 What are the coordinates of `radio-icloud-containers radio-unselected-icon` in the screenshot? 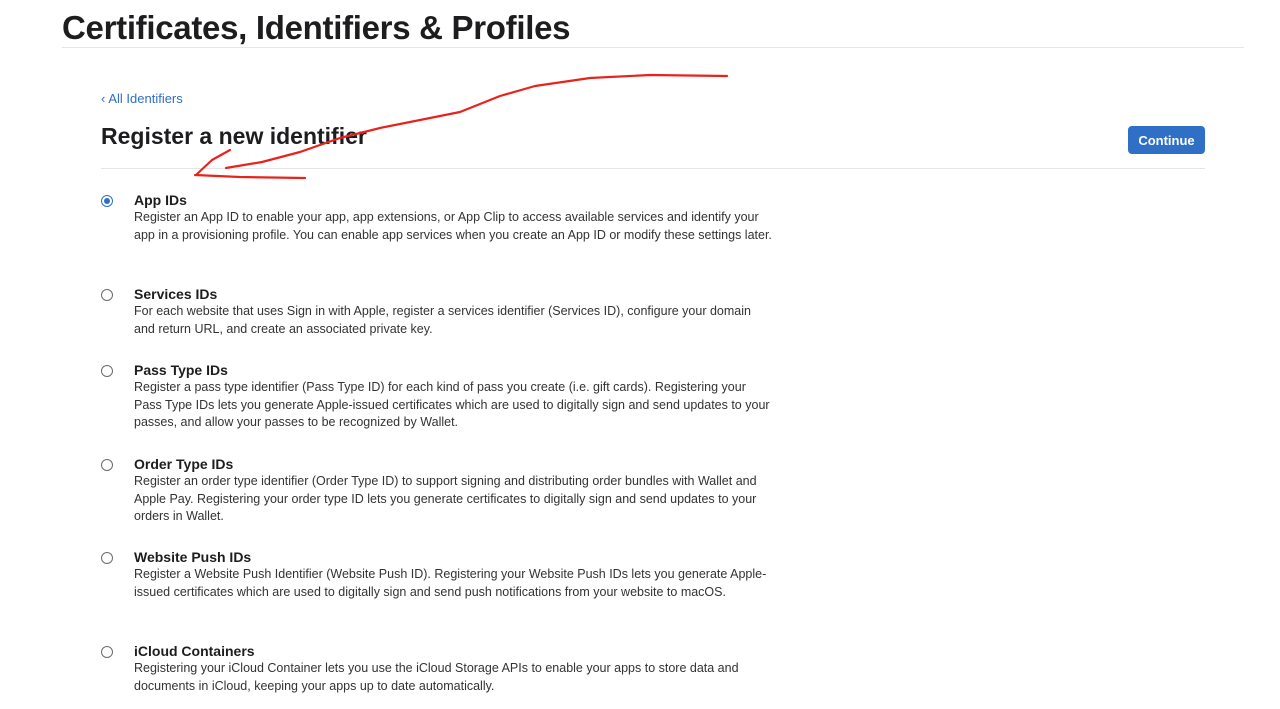 It's located at (107, 652).